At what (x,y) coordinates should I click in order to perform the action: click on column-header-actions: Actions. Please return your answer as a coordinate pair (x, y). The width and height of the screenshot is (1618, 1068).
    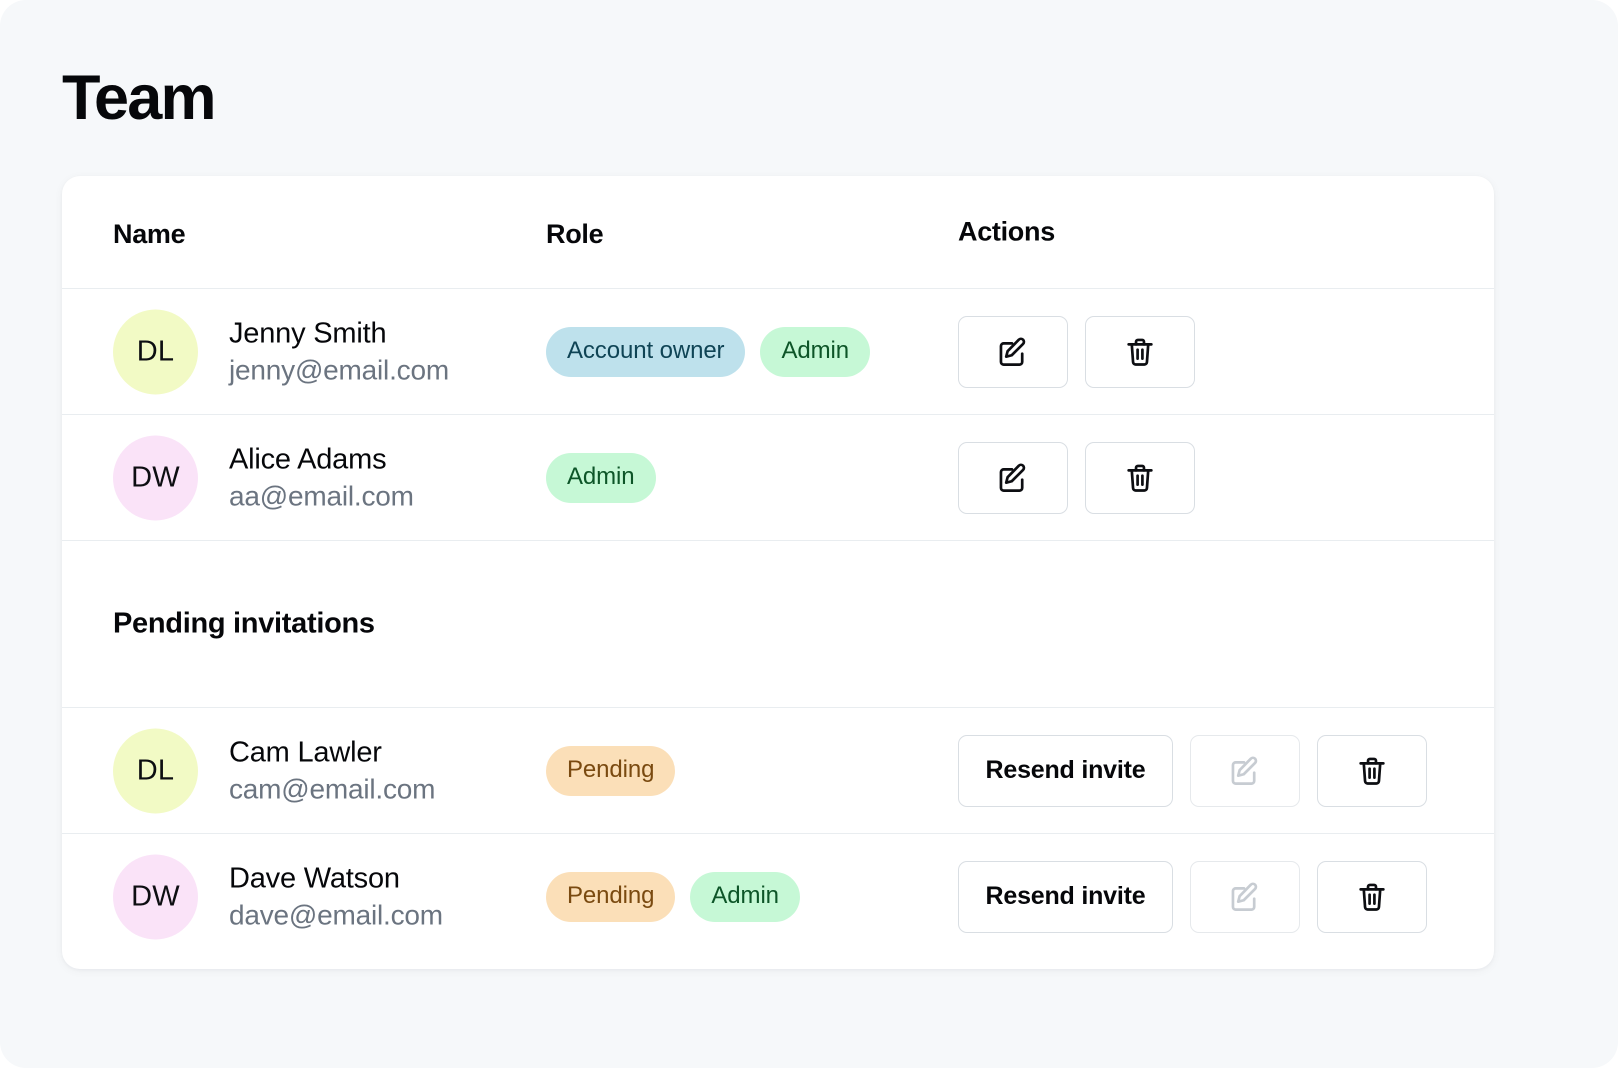
    Looking at the image, I should click on (1006, 231).